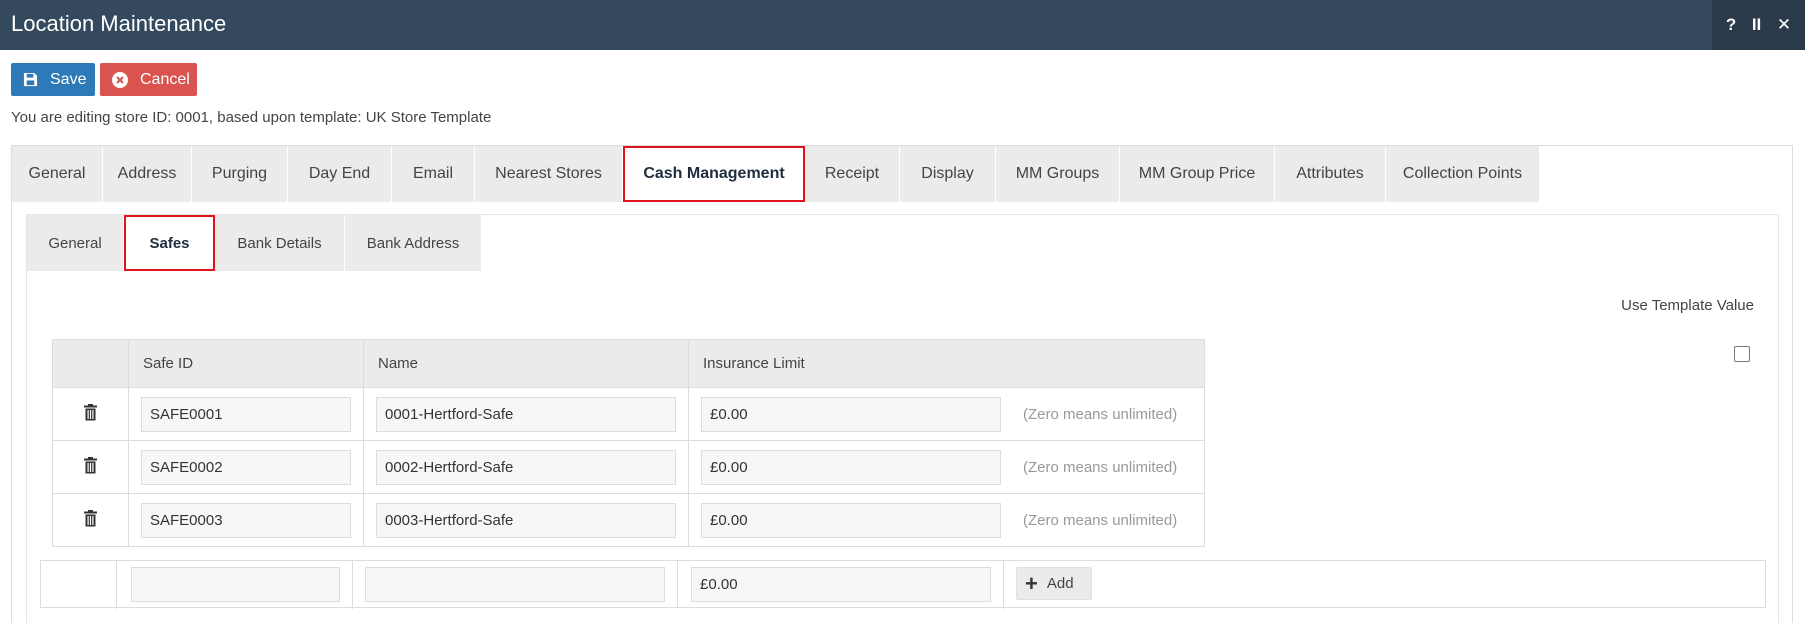 The width and height of the screenshot is (1805, 623). What do you see at coordinates (1058, 174) in the screenshot?
I see `tab-mm-groups: MM Groups` at bounding box center [1058, 174].